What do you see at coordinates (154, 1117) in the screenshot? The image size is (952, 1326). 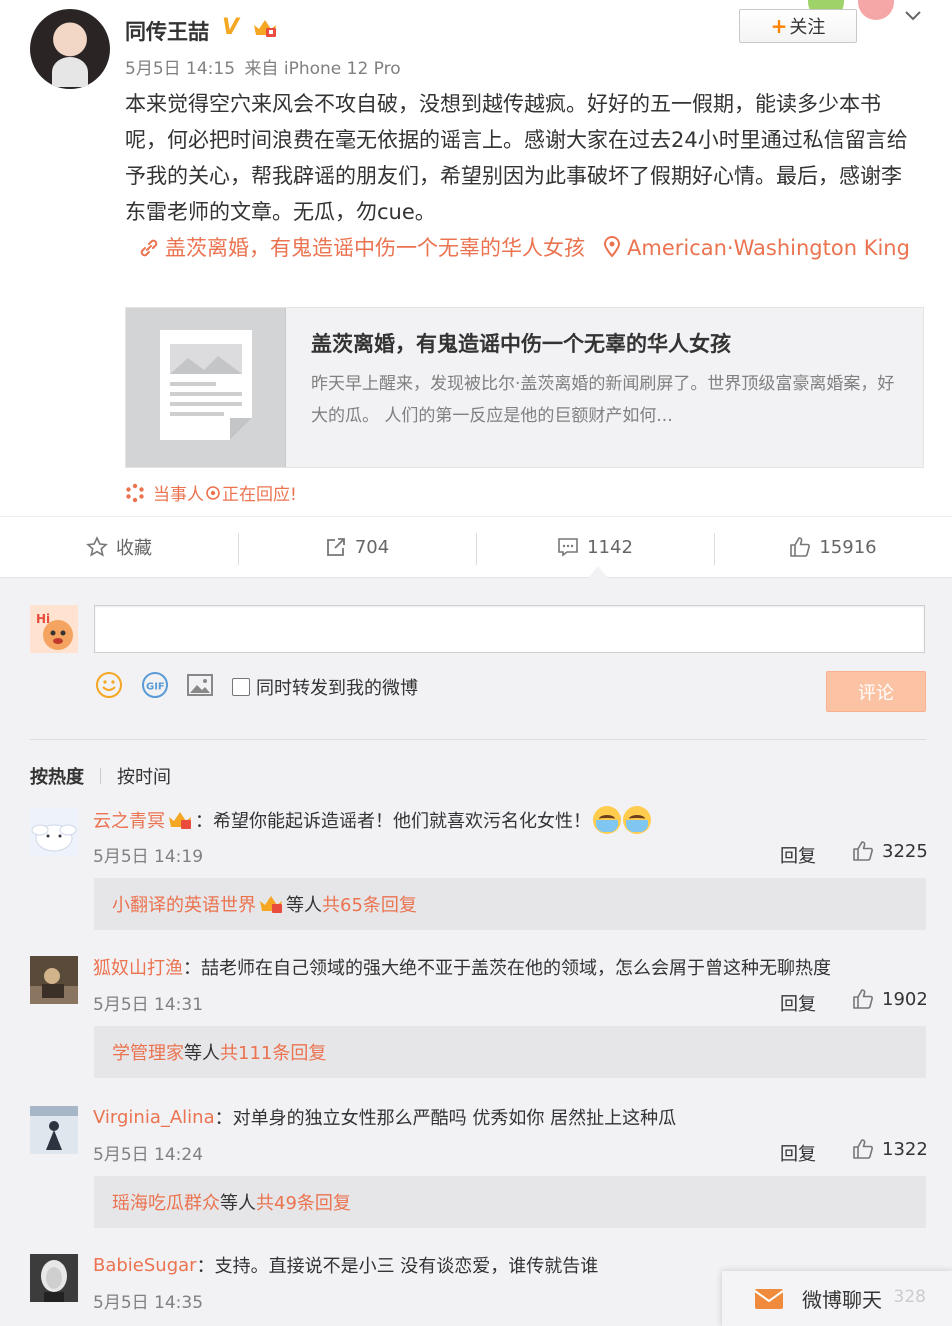 I see `commenter-name: Virginia_Alina` at bounding box center [154, 1117].